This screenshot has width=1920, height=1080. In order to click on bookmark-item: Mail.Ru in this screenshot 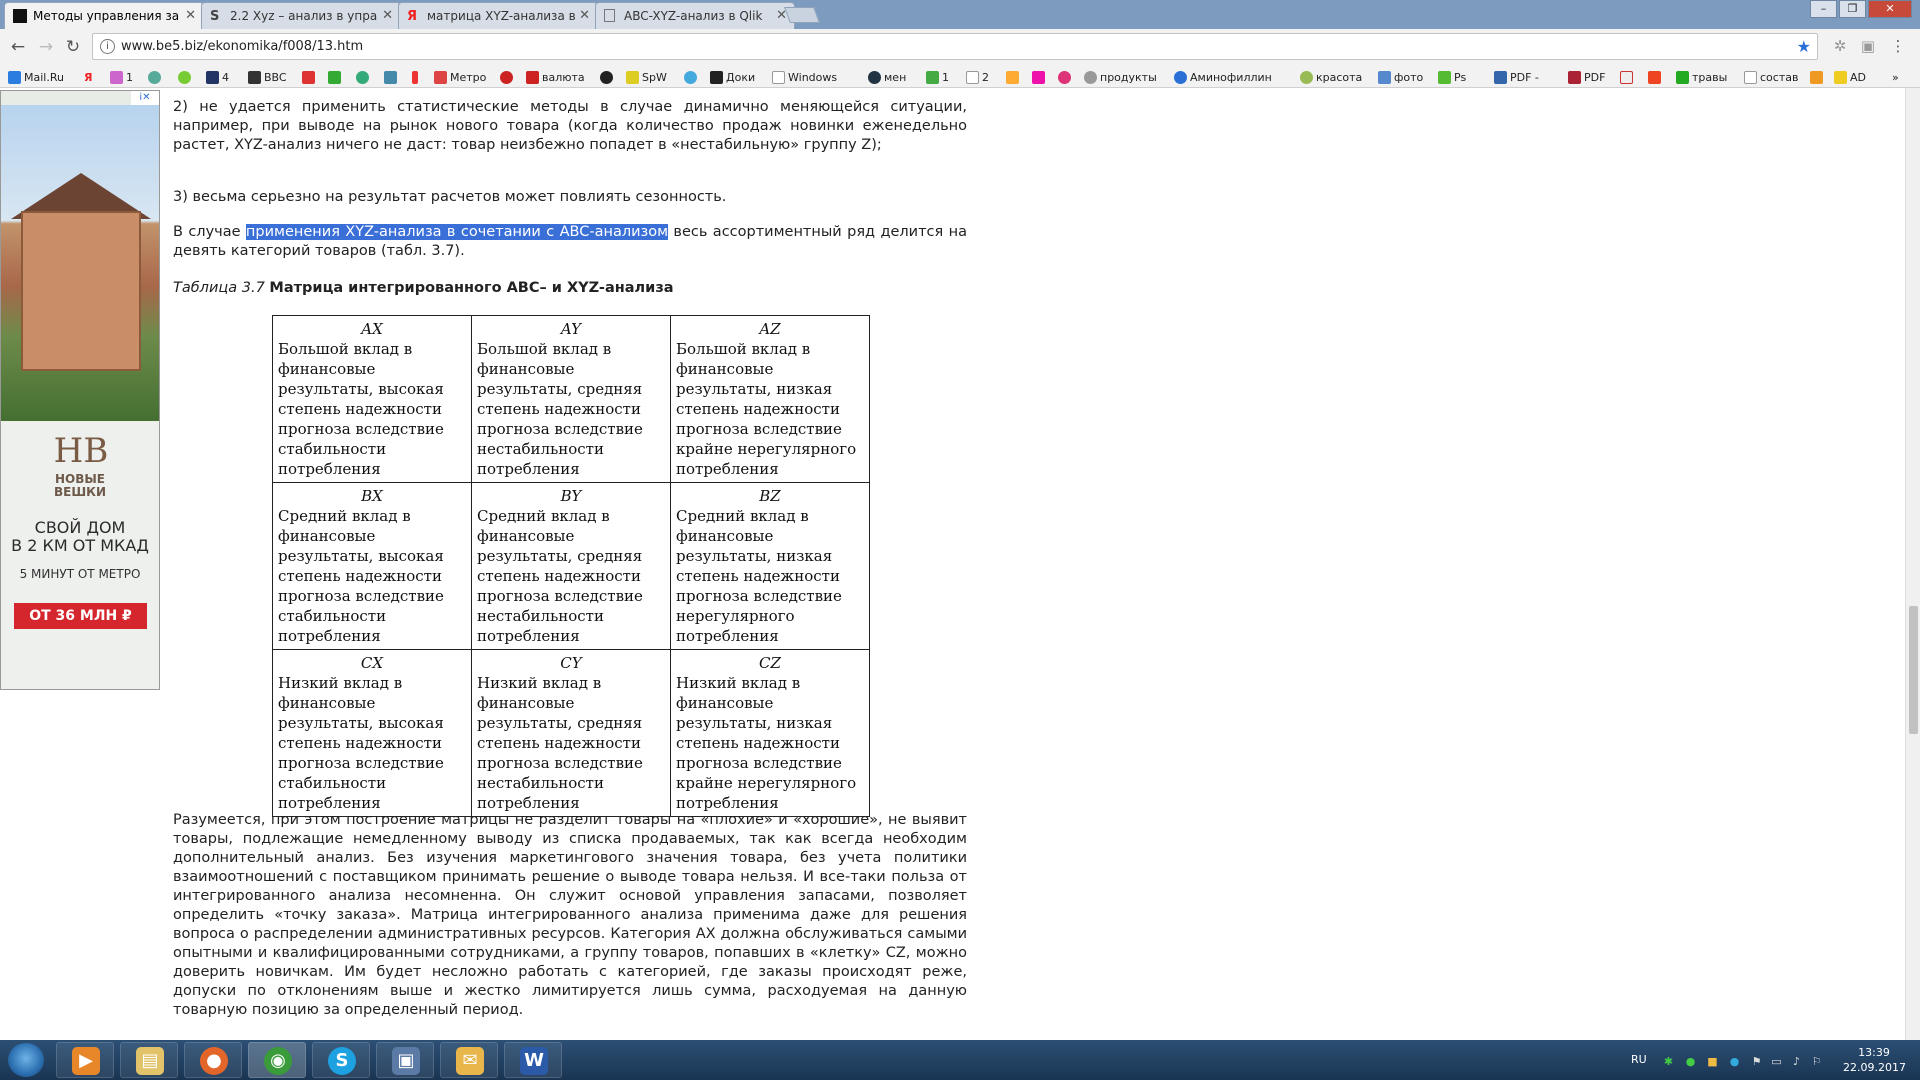, I will do `click(36, 77)`.